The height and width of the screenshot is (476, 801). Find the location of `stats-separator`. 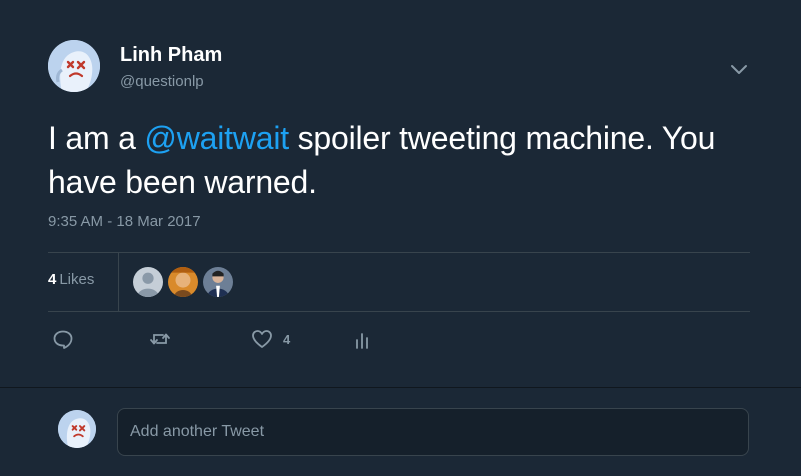

stats-separator is located at coordinates (118, 282).